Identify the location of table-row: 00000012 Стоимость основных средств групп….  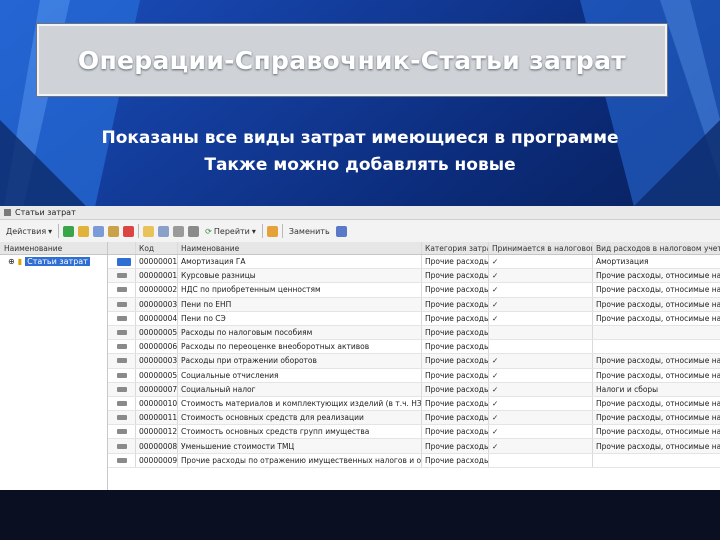
(414, 432).